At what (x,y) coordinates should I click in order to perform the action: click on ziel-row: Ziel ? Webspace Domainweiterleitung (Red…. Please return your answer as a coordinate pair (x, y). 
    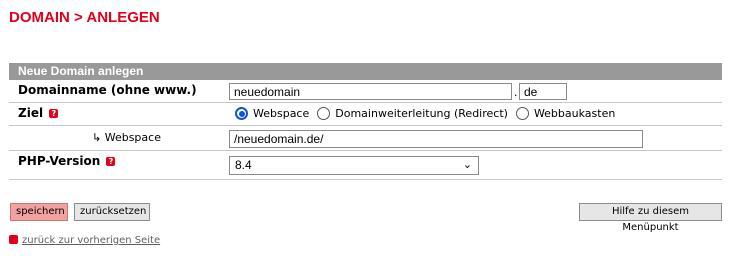
    Looking at the image, I should click on (365, 114).